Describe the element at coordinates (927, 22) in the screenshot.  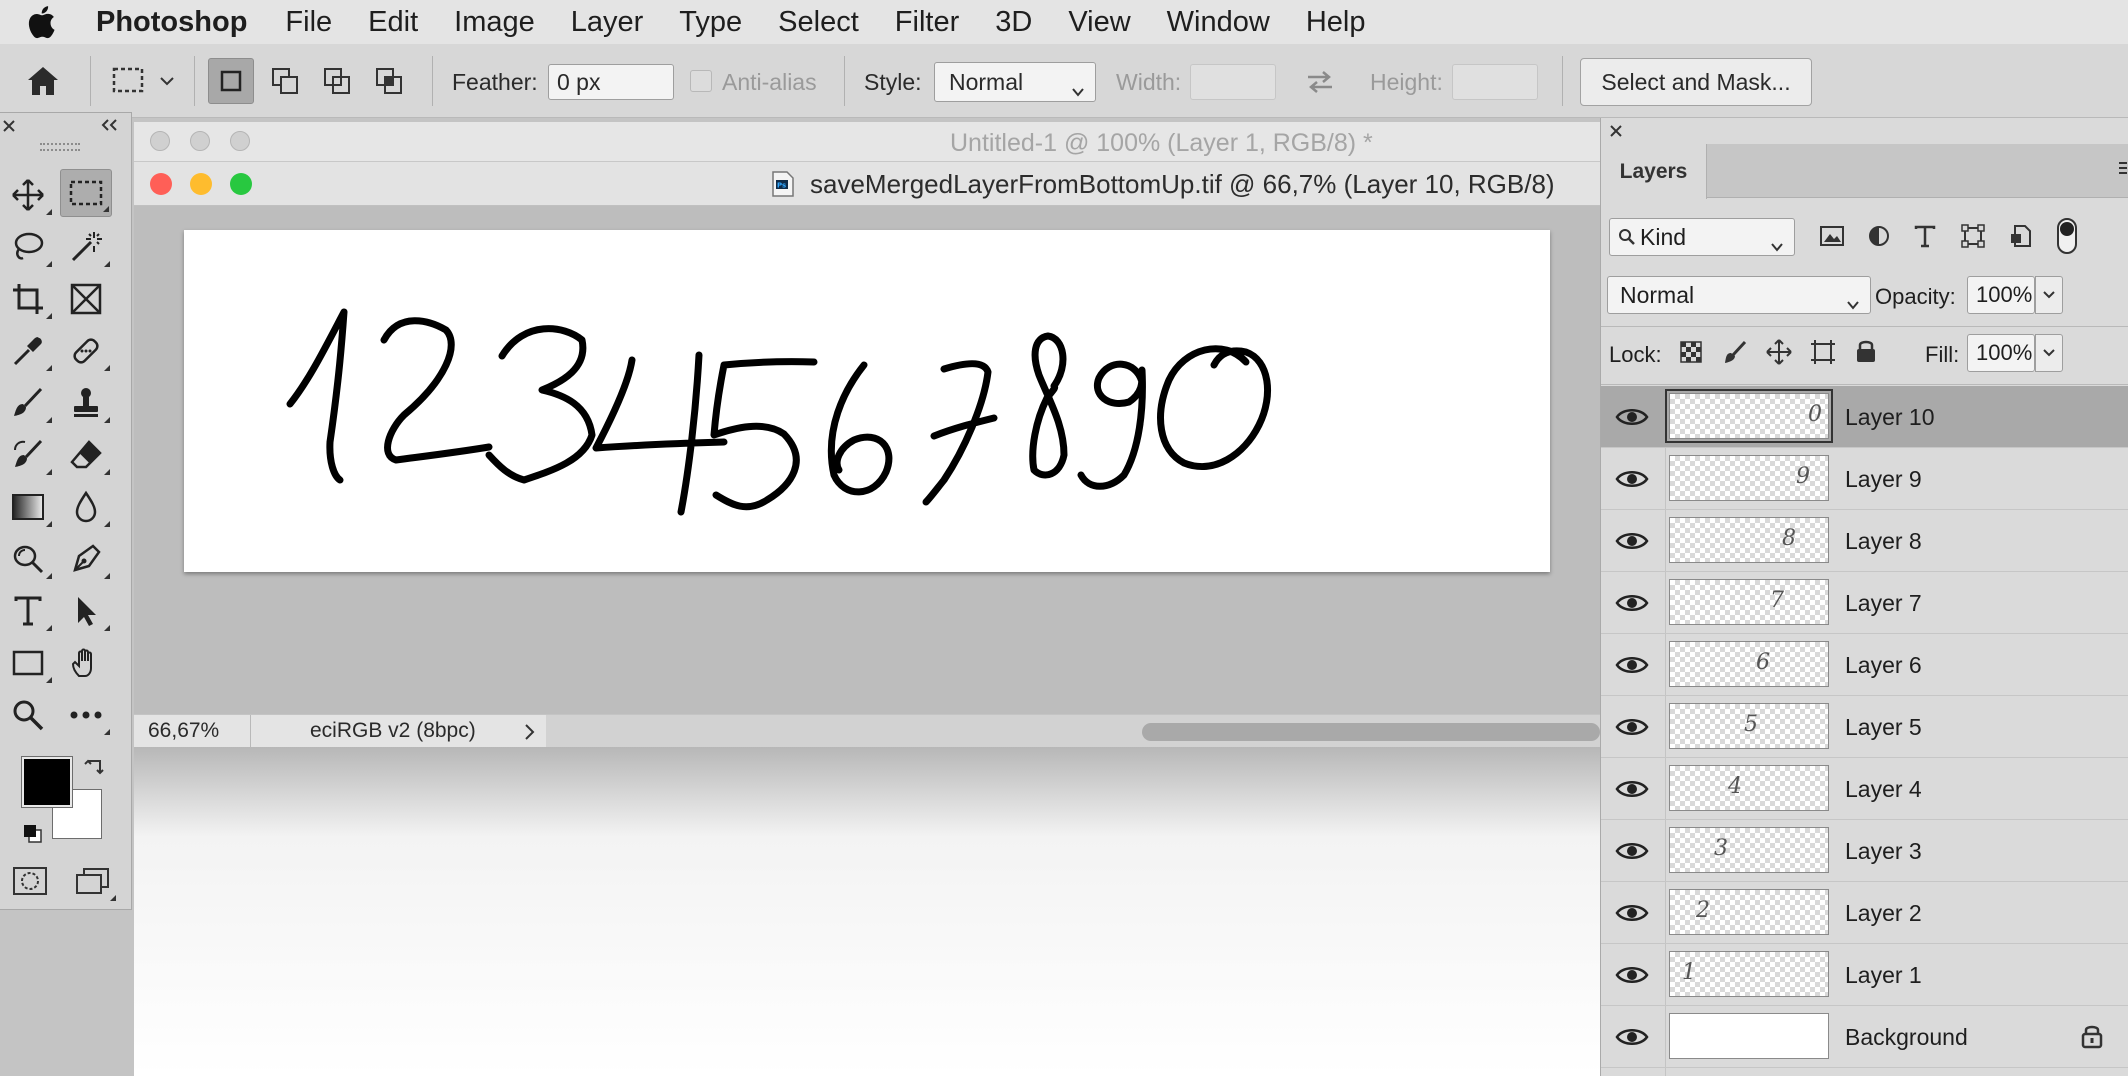
I see `menu-filter: Filter` at that location.